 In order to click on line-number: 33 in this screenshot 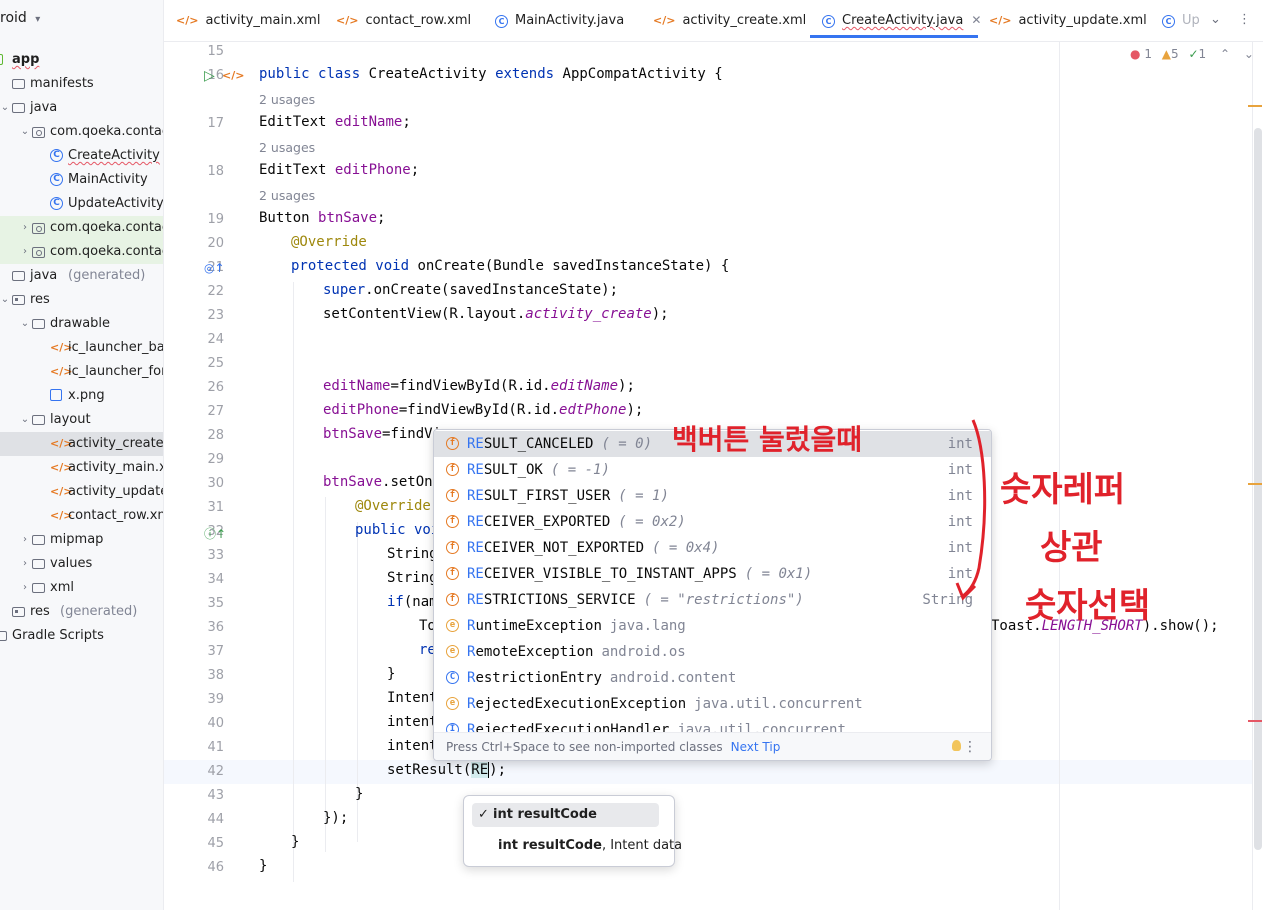, I will do `click(215, 555)`.